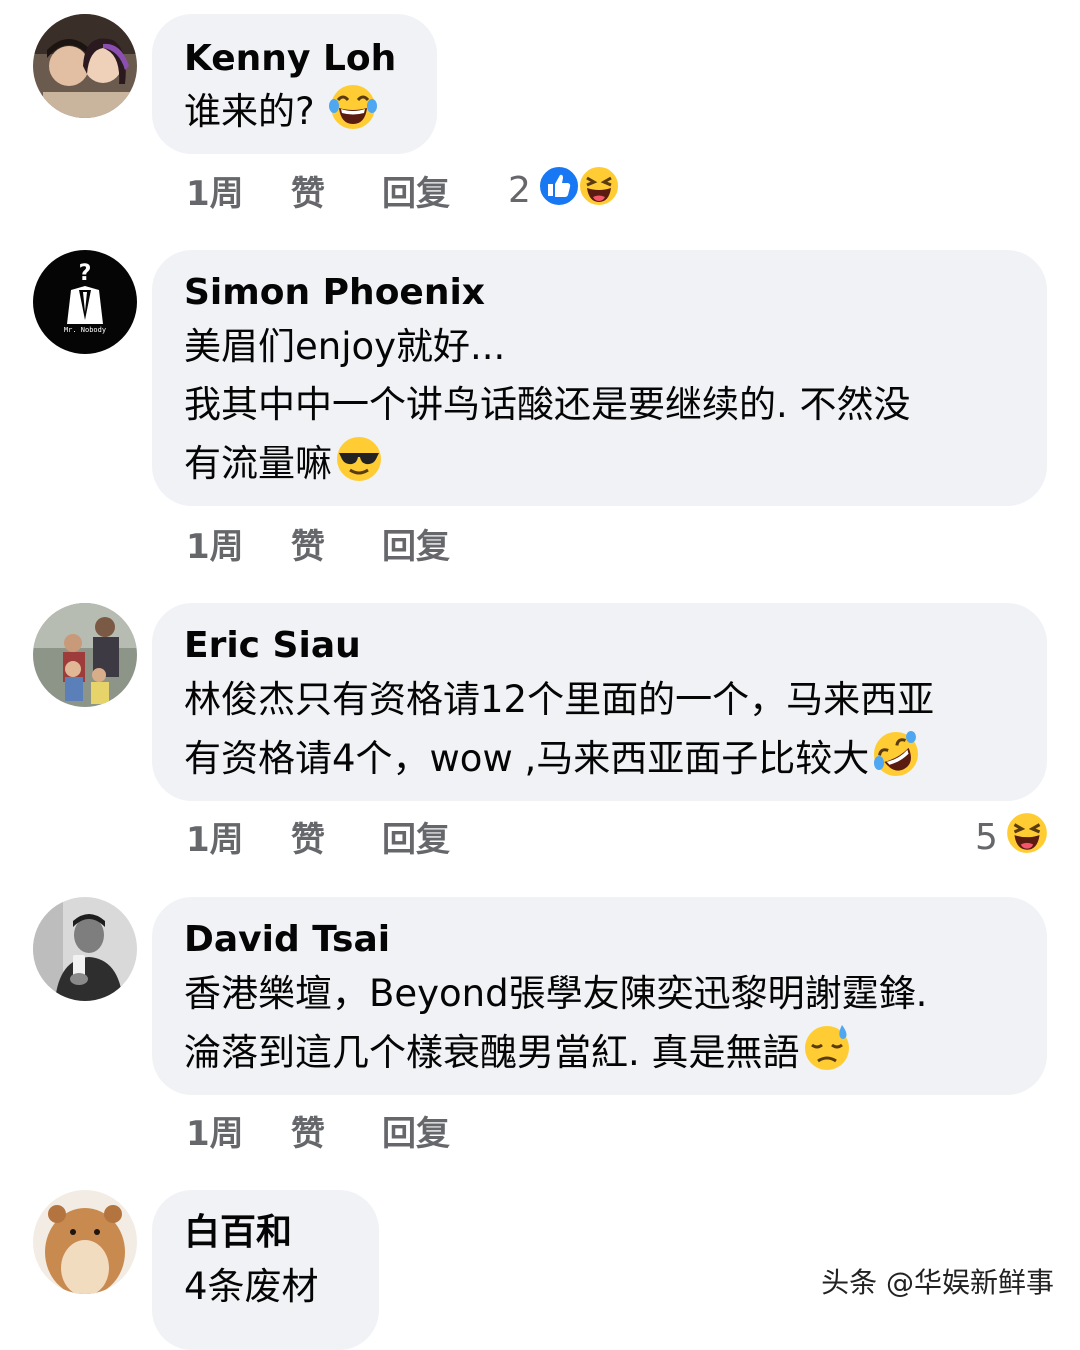 Image resolution: width=1080 pixels, height=1350 pixels. What do you see at coordinates (599, 293) in the screenshot?
I see `comment-author: Simon Phoenix` at bounding box center [599, 293].